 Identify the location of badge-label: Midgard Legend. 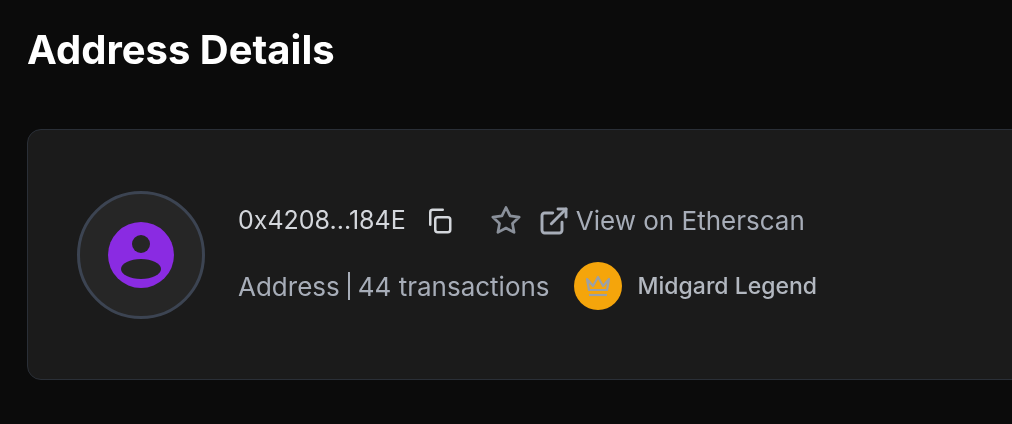
(727, 286).